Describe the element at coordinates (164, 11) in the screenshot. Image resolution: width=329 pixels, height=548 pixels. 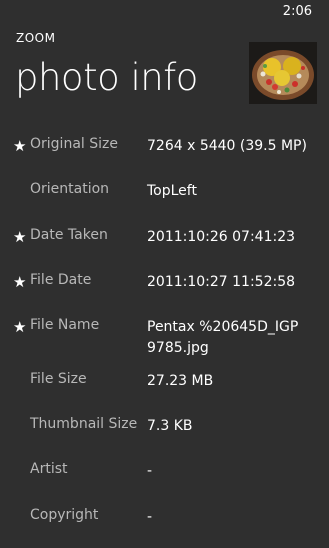
I see `status-bar: 2:06` at that location.